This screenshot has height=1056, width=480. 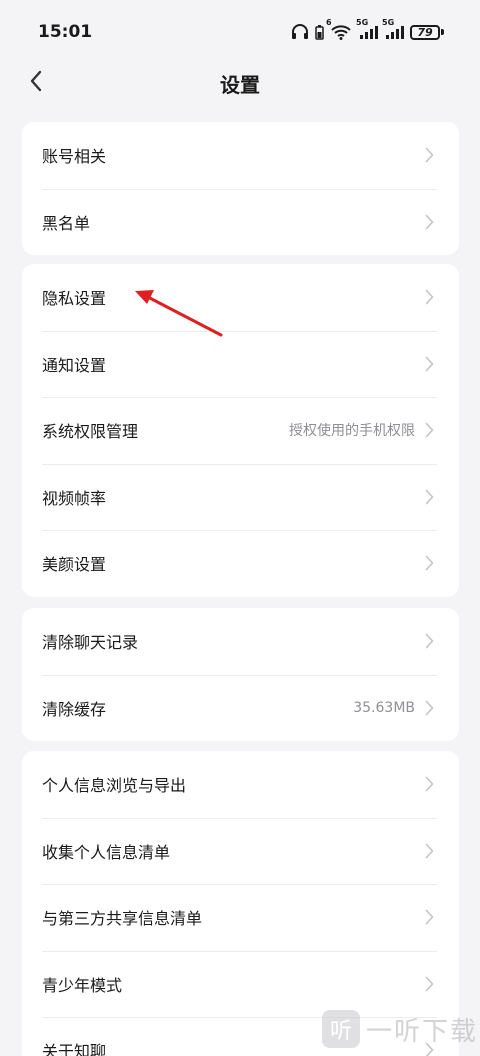 I want to click on settings-item-label: 美颜设置, so click(x=74, y=565).